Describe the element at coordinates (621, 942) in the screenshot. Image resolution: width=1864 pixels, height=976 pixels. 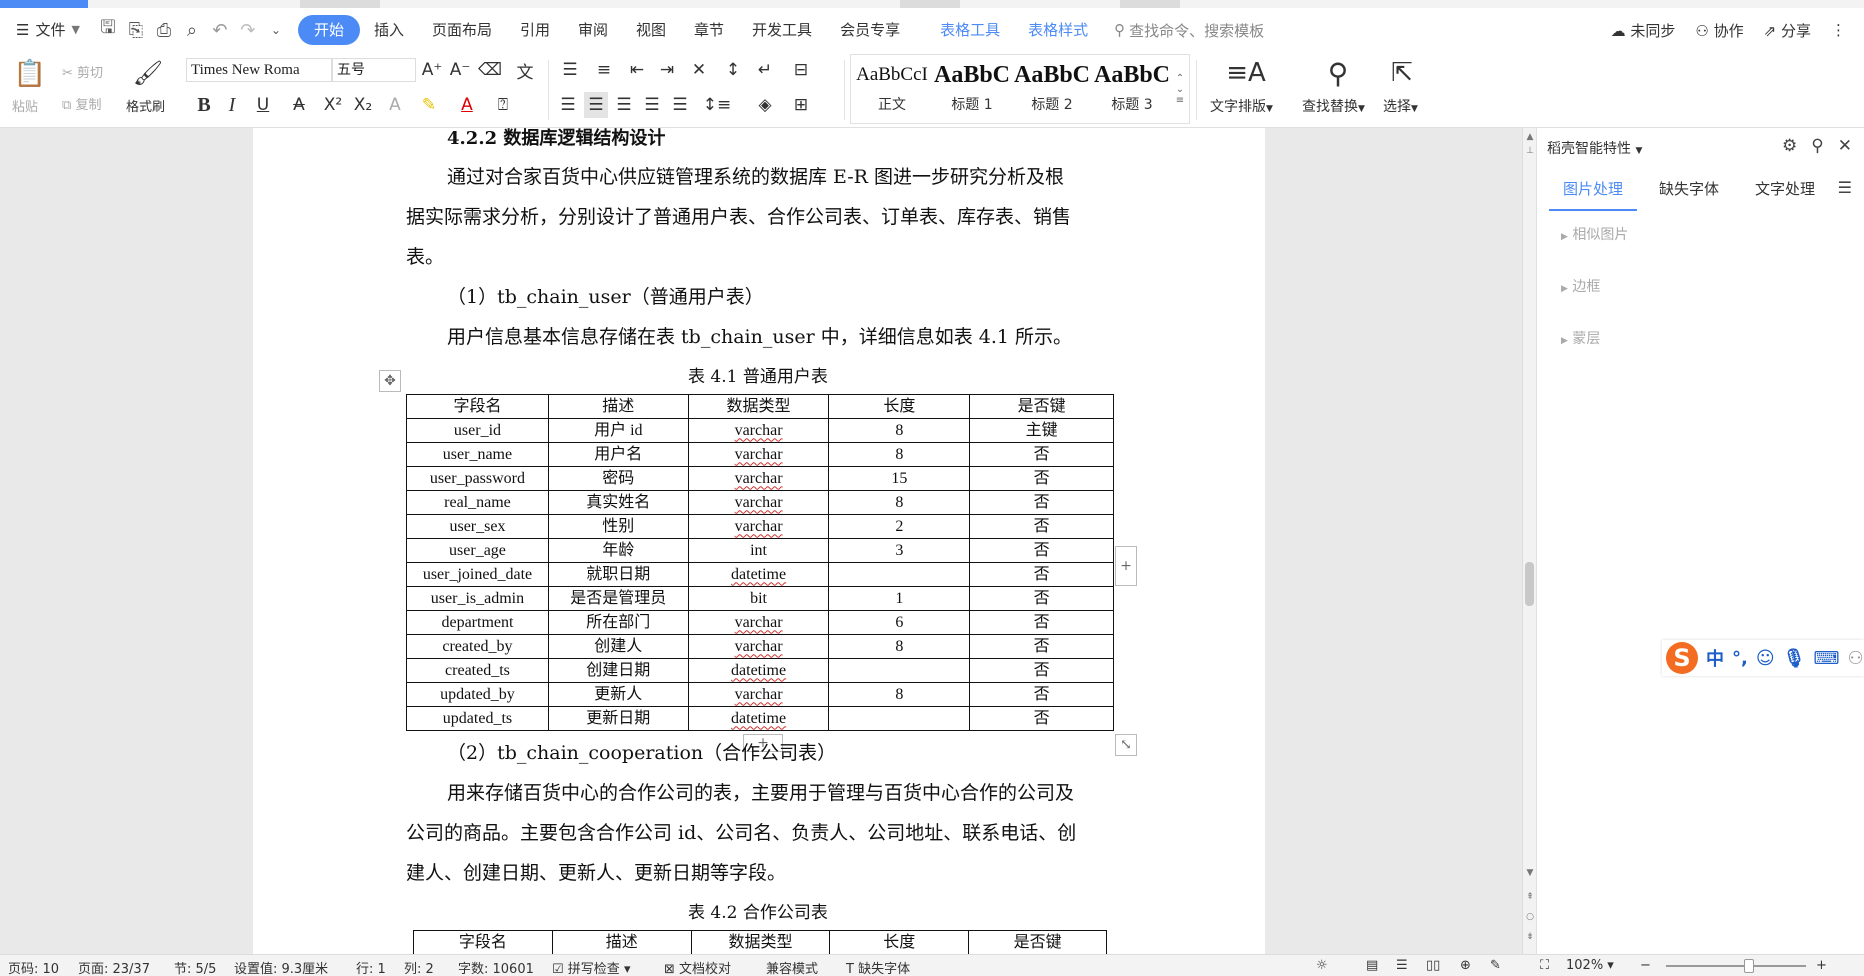
I see `table-header-cell: 描述` at that location.